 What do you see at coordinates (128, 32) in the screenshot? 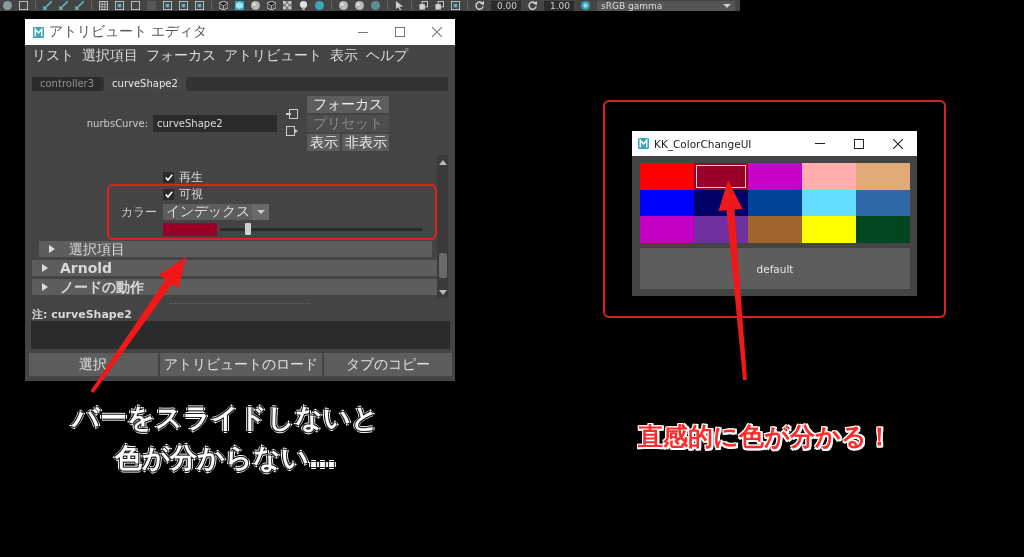
I see `window-title: アトリビュート エディタ` at bounding box center [128, 32].